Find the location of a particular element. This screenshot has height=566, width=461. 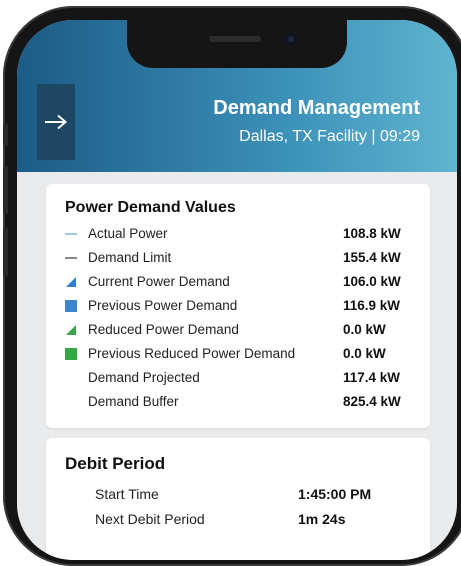

list-item-actual-power: Actual Power 108.8 kW is located at coordinates (238, 234).